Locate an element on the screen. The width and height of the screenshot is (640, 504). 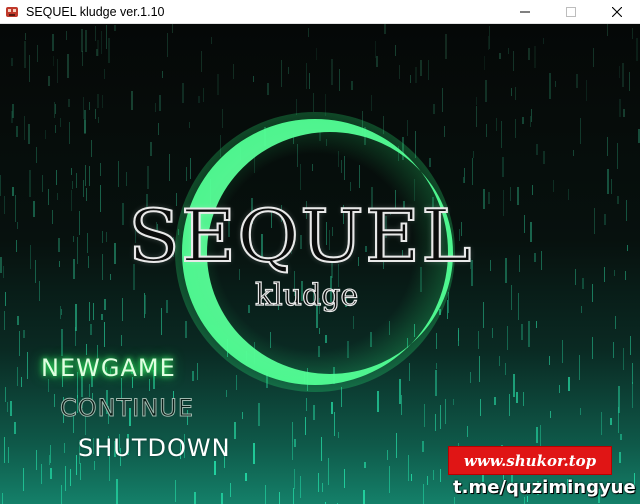
minimize-button is located at coordinates (525, 12).